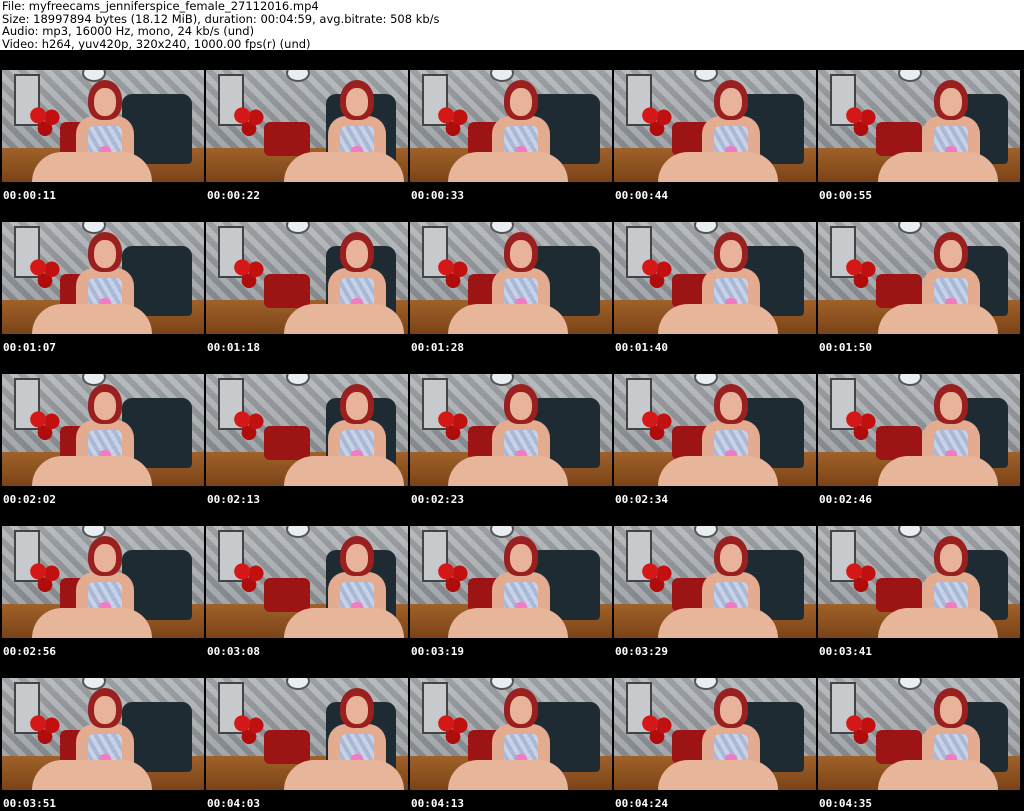  I want to click on thumbnail-cell: 00:02:23, so click(510, 430).